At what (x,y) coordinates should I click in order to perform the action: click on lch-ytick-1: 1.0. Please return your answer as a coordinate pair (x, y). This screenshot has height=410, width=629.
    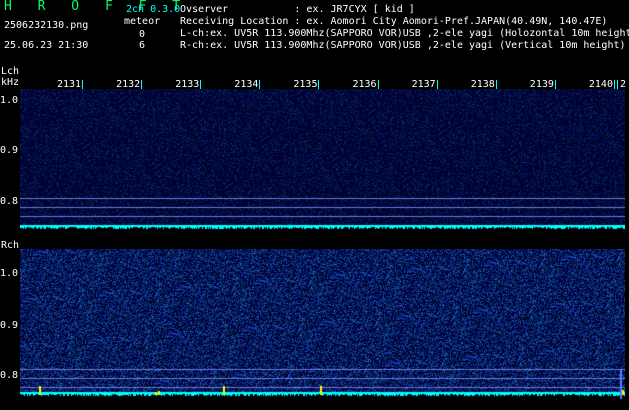
    Looking at the image, I should click on (9, 100).